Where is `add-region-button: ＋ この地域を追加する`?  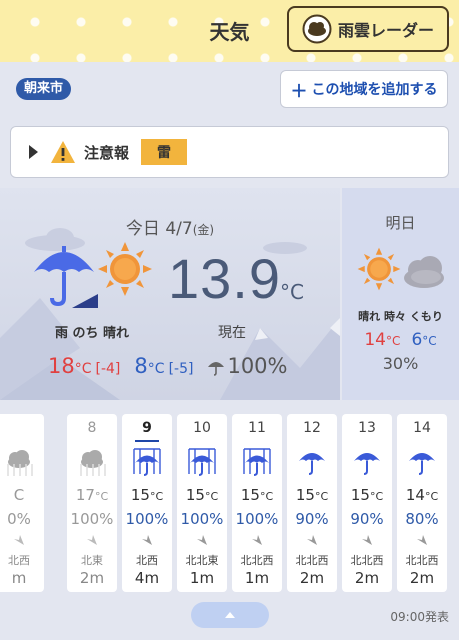
add-region-button: ＋ この地域を追加する is located at coordinates (364, 89).